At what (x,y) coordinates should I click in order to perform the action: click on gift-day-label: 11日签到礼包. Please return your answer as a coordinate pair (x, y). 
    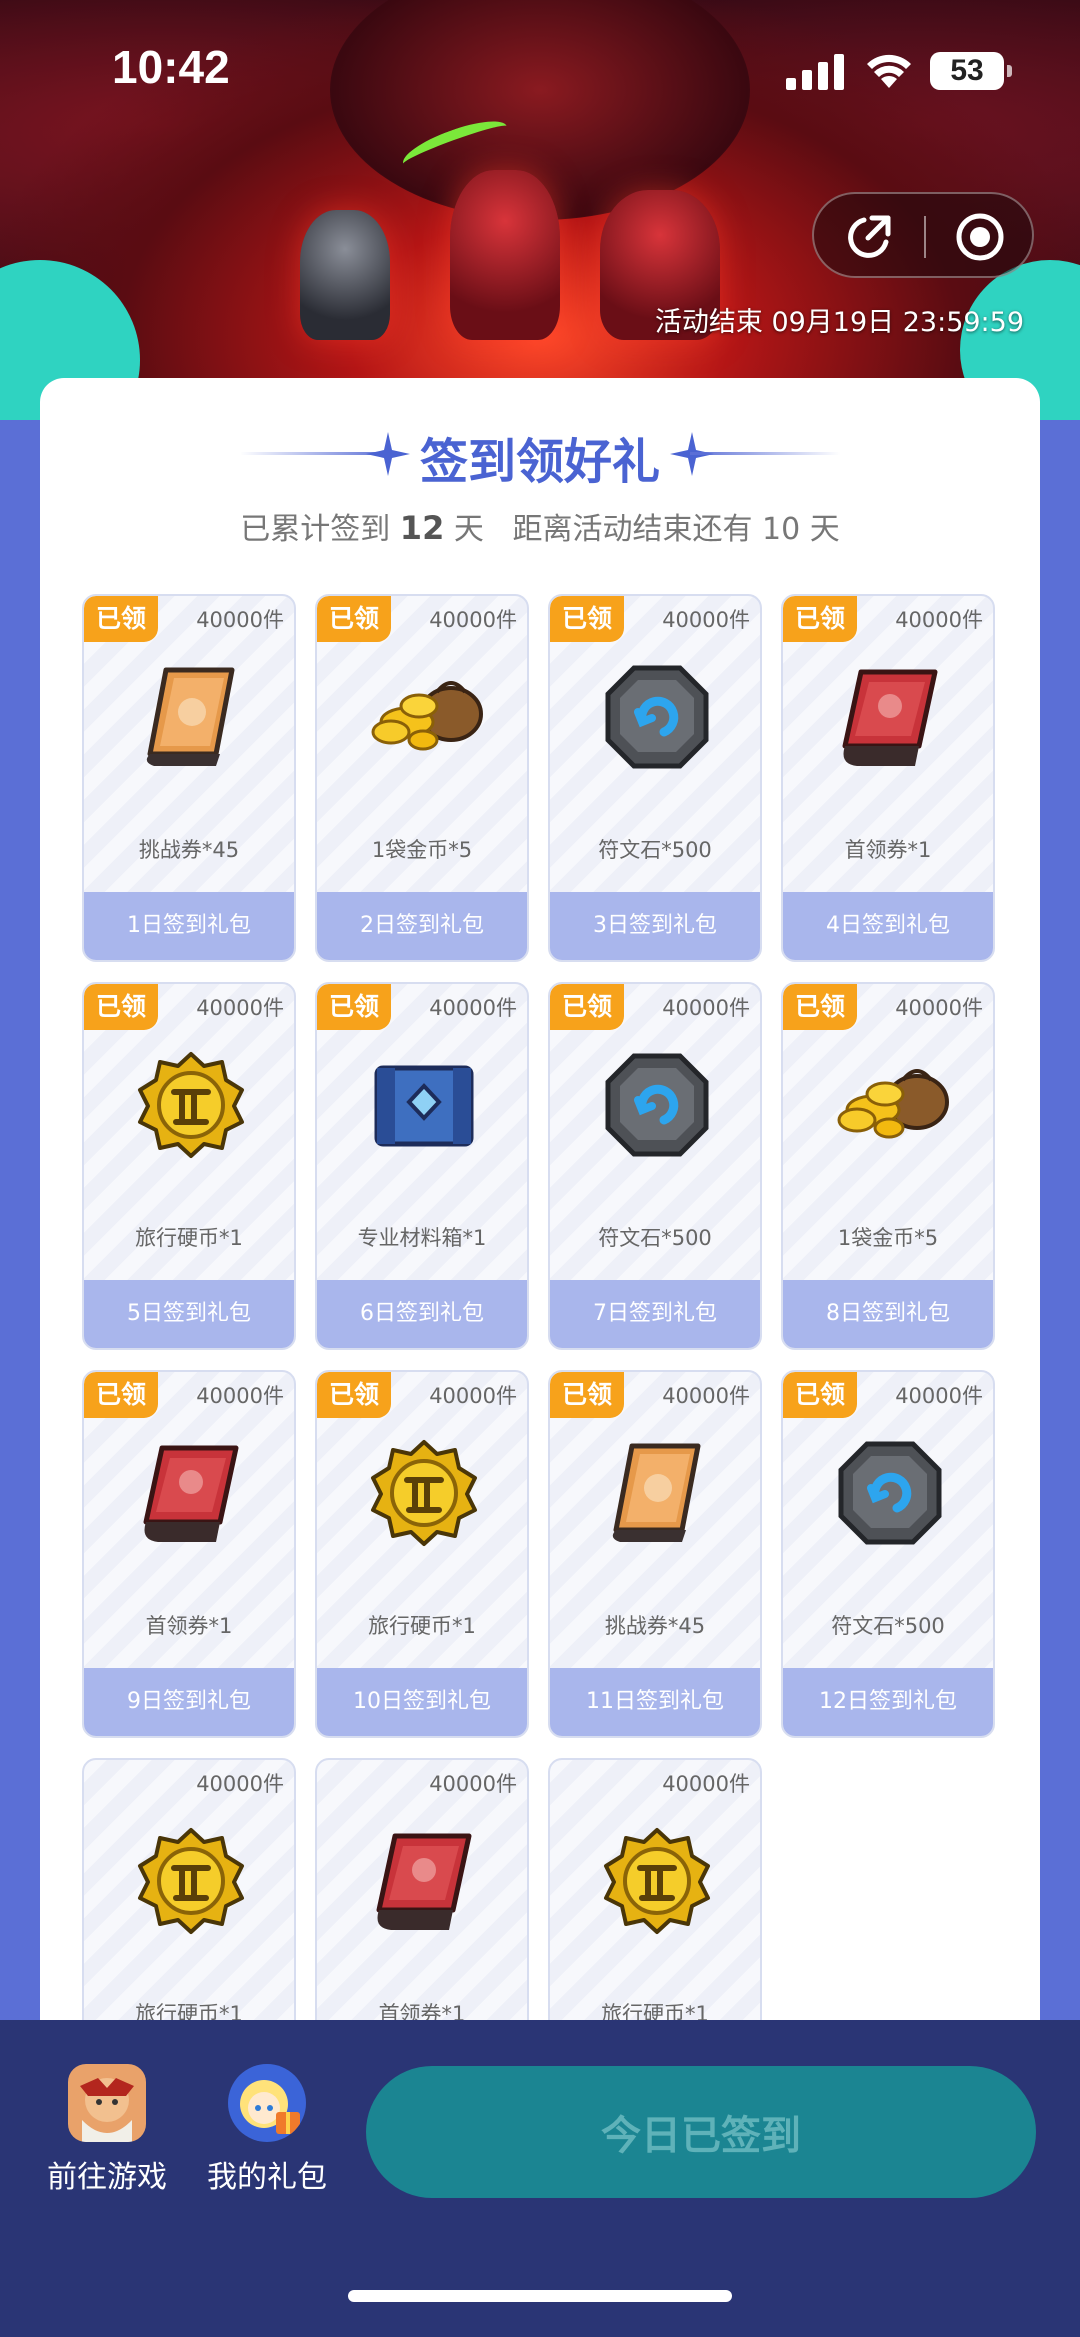
    Looking at the image, I should click on (655, 1702).